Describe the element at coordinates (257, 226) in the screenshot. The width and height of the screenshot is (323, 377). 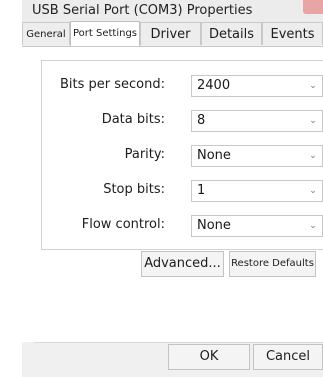
I see `flow-control-select: None ⌄` at that location.